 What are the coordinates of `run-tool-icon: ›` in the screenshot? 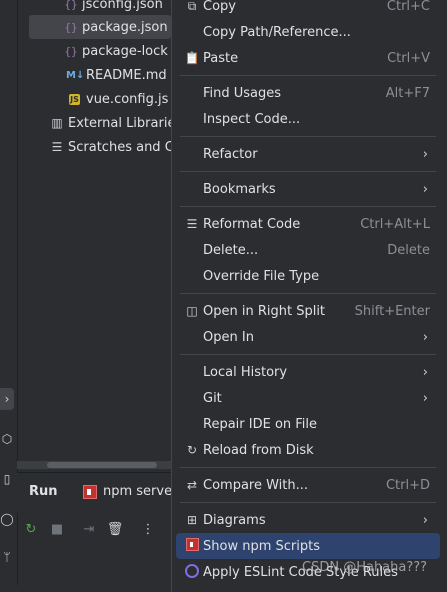 It's located at (7, 399).